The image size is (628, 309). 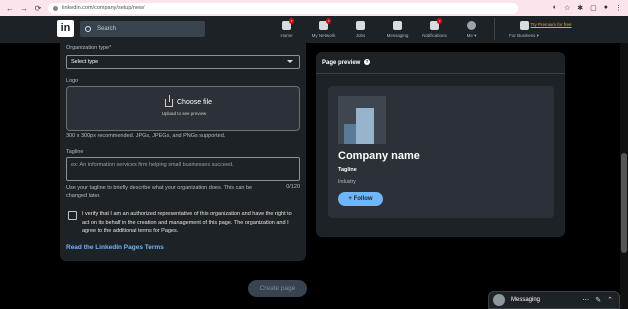 What do you see at coordinates (554, 300) in the screenshot?
I see `messaging-bar: Messaging ⋯ ✎ ⌃` at bounding box center [554, 300].